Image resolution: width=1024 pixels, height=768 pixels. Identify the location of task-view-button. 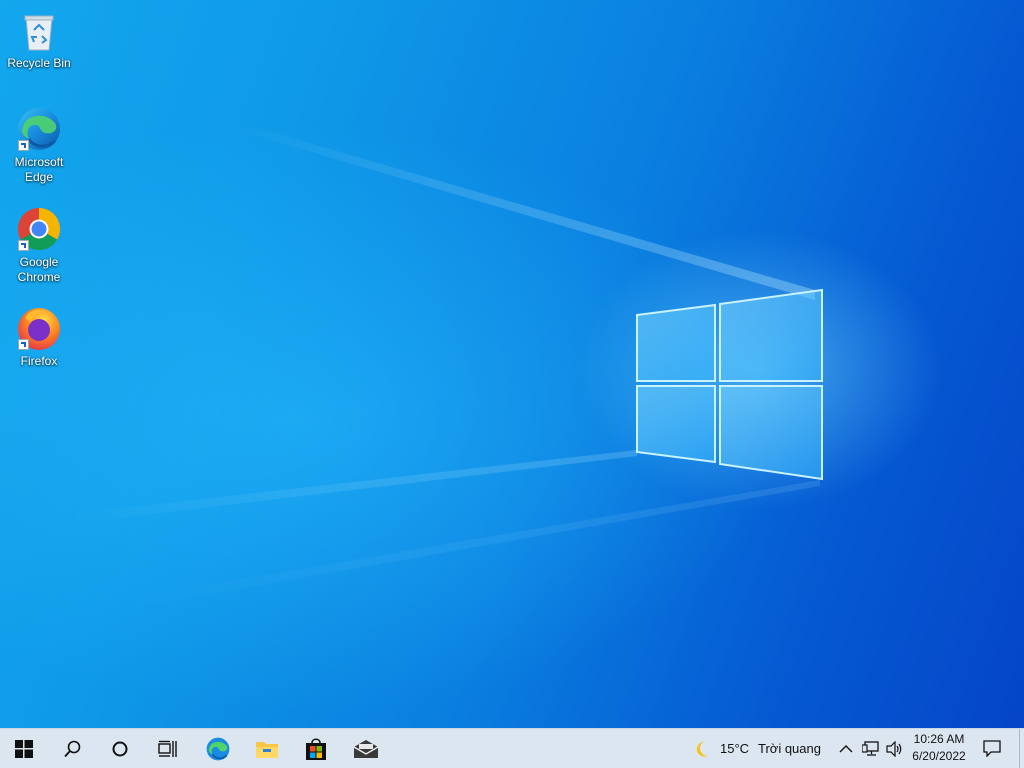
(168, 748).